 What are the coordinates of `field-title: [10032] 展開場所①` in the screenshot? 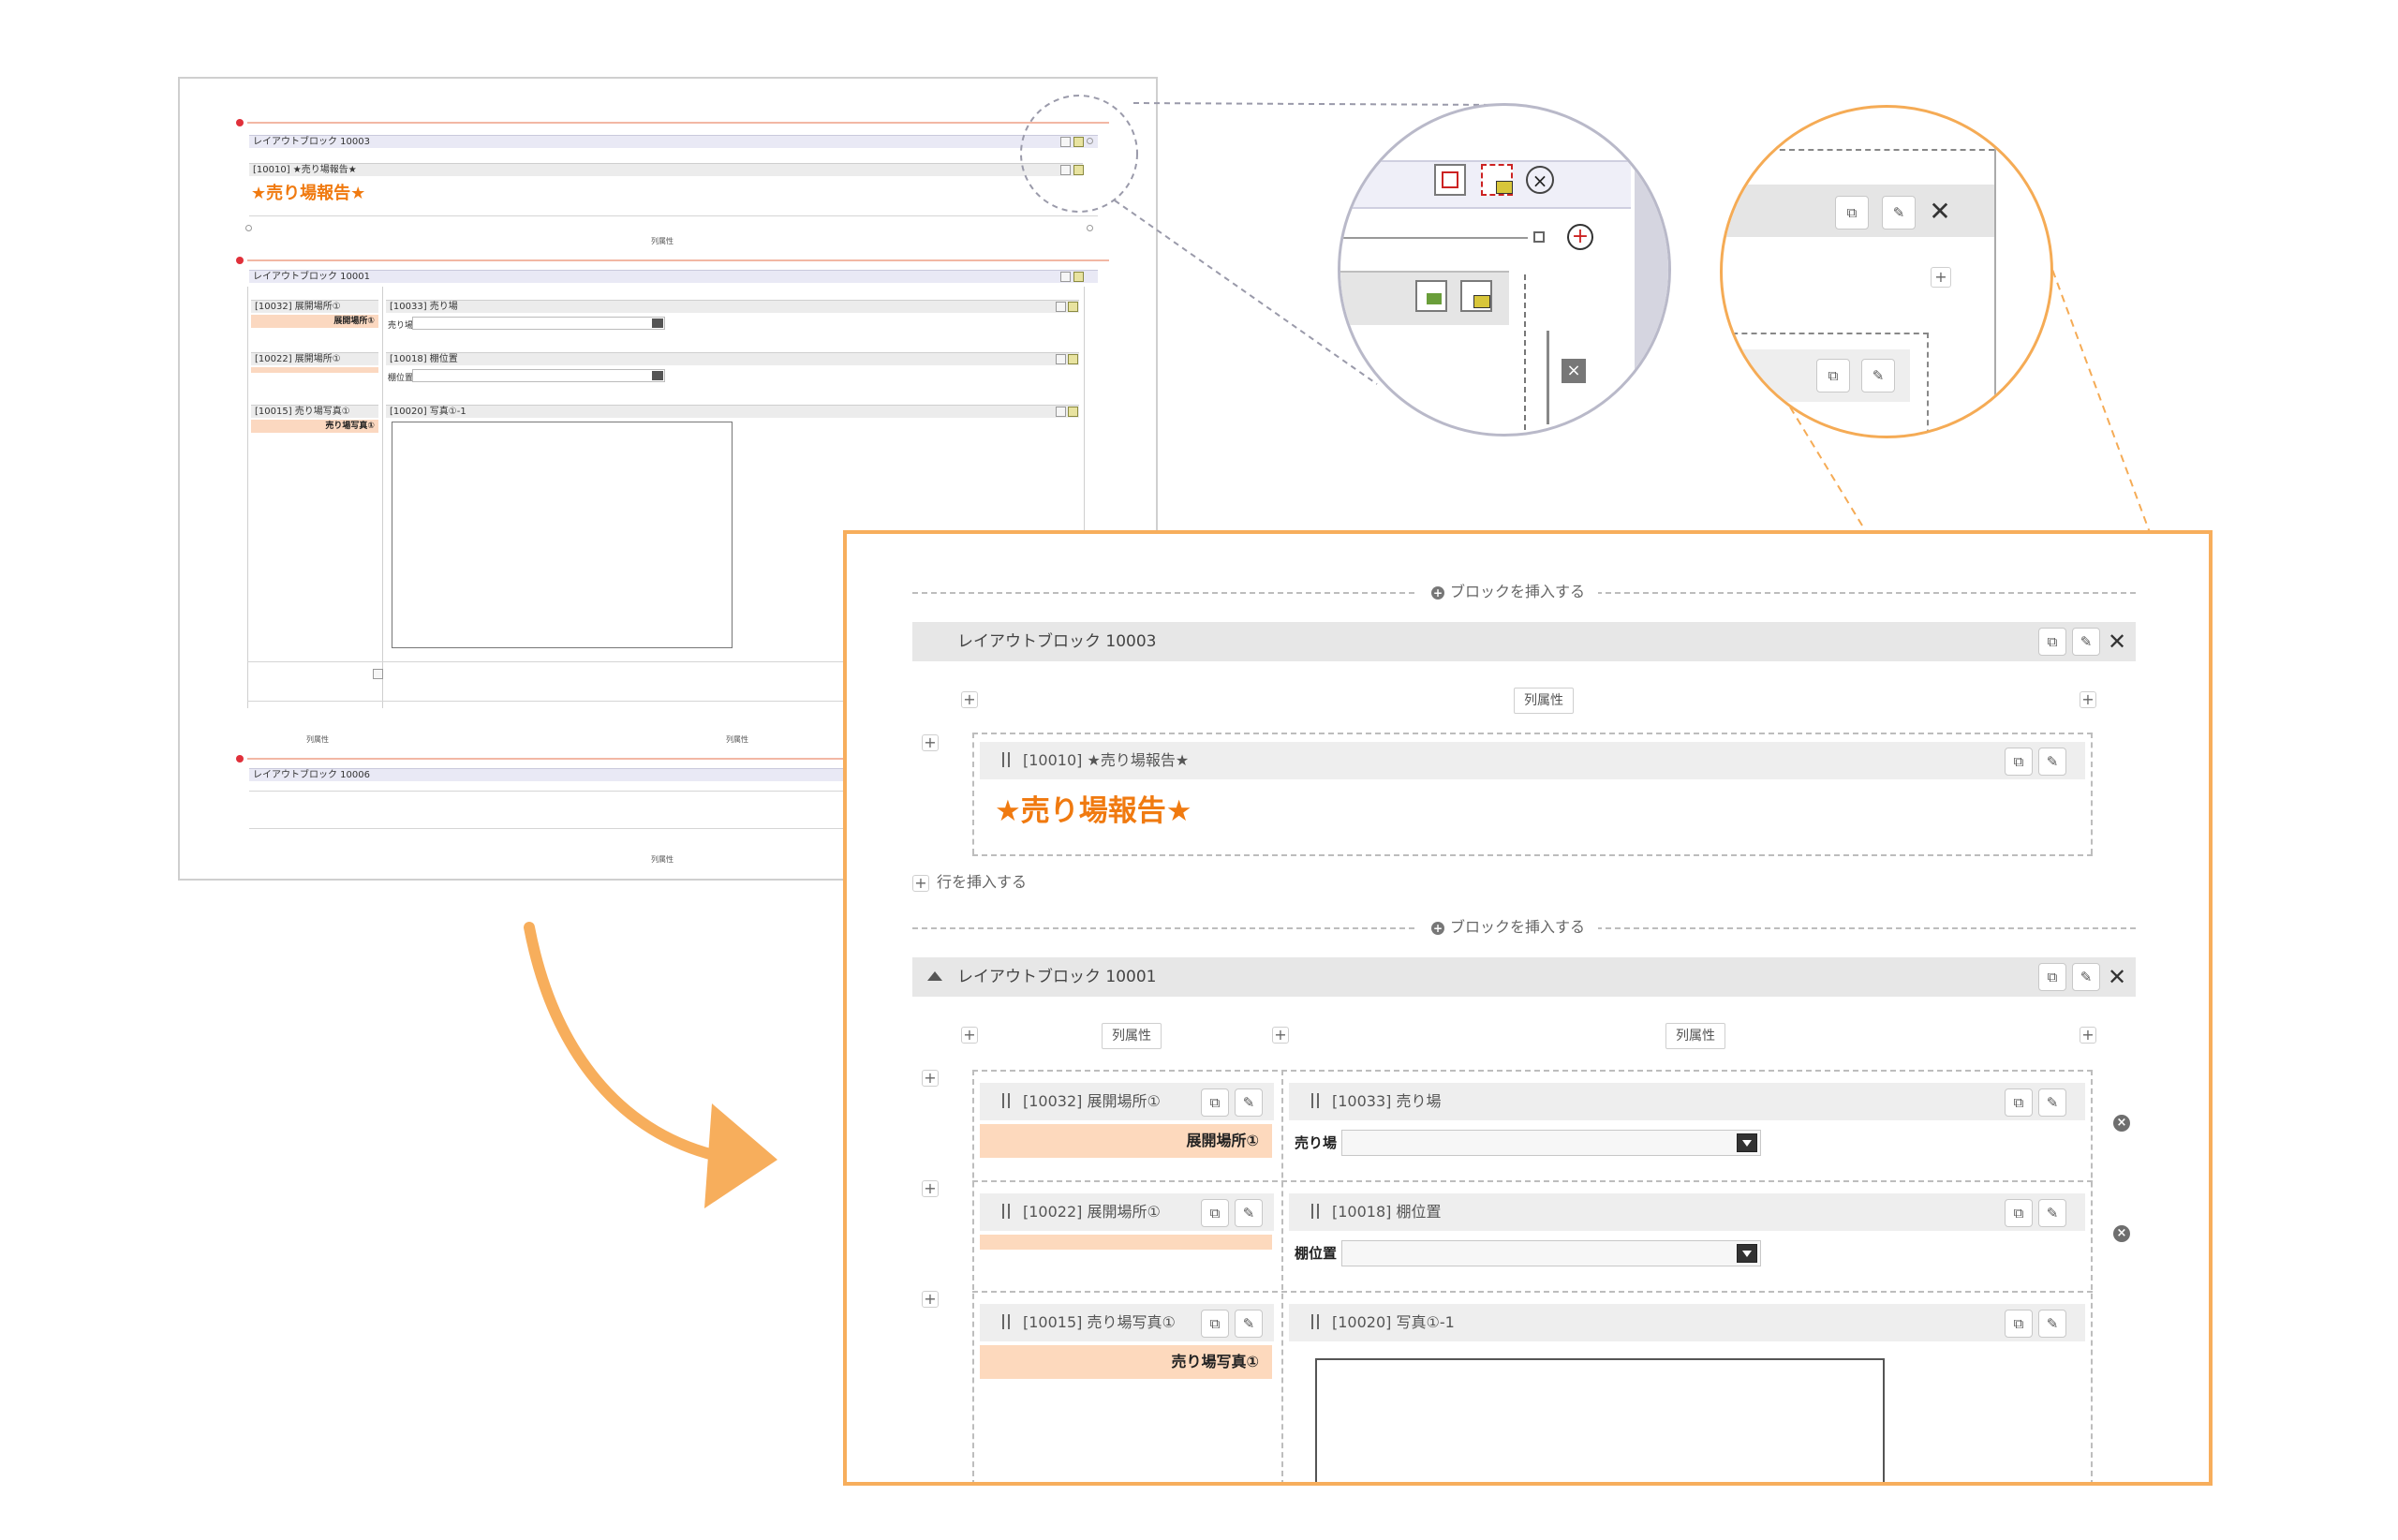 It's located at (1081, 1101).